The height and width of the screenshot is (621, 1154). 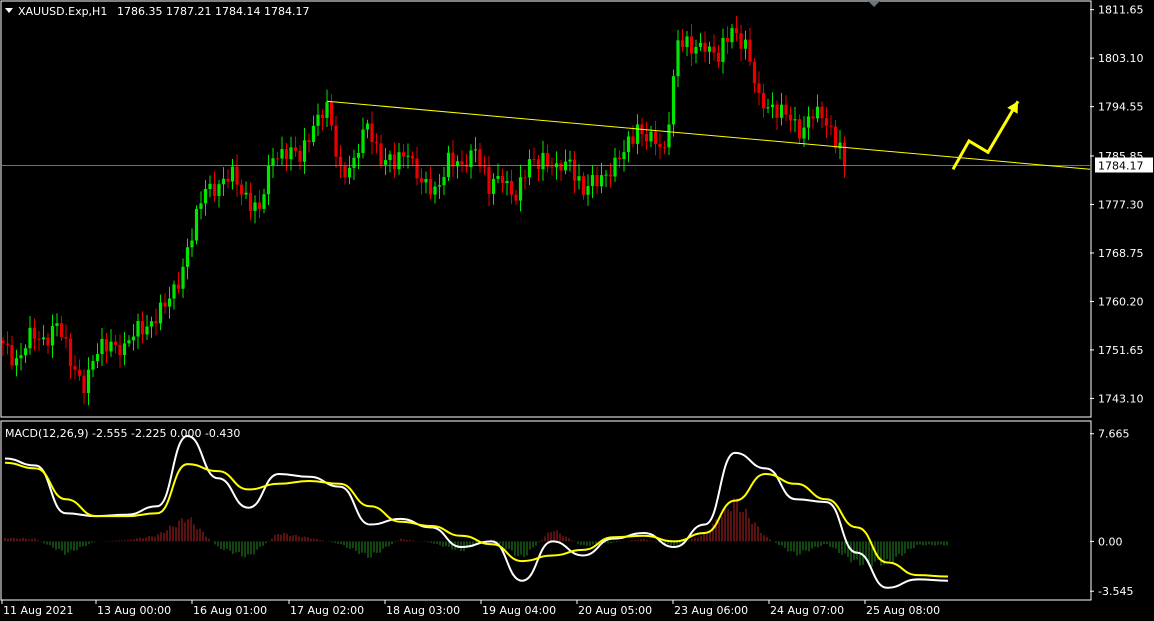 What do you see at coordinates (1115, 591) in the screenshot?
I see `macd-tick-label: -3.545` at bounding box center [1115, 591].